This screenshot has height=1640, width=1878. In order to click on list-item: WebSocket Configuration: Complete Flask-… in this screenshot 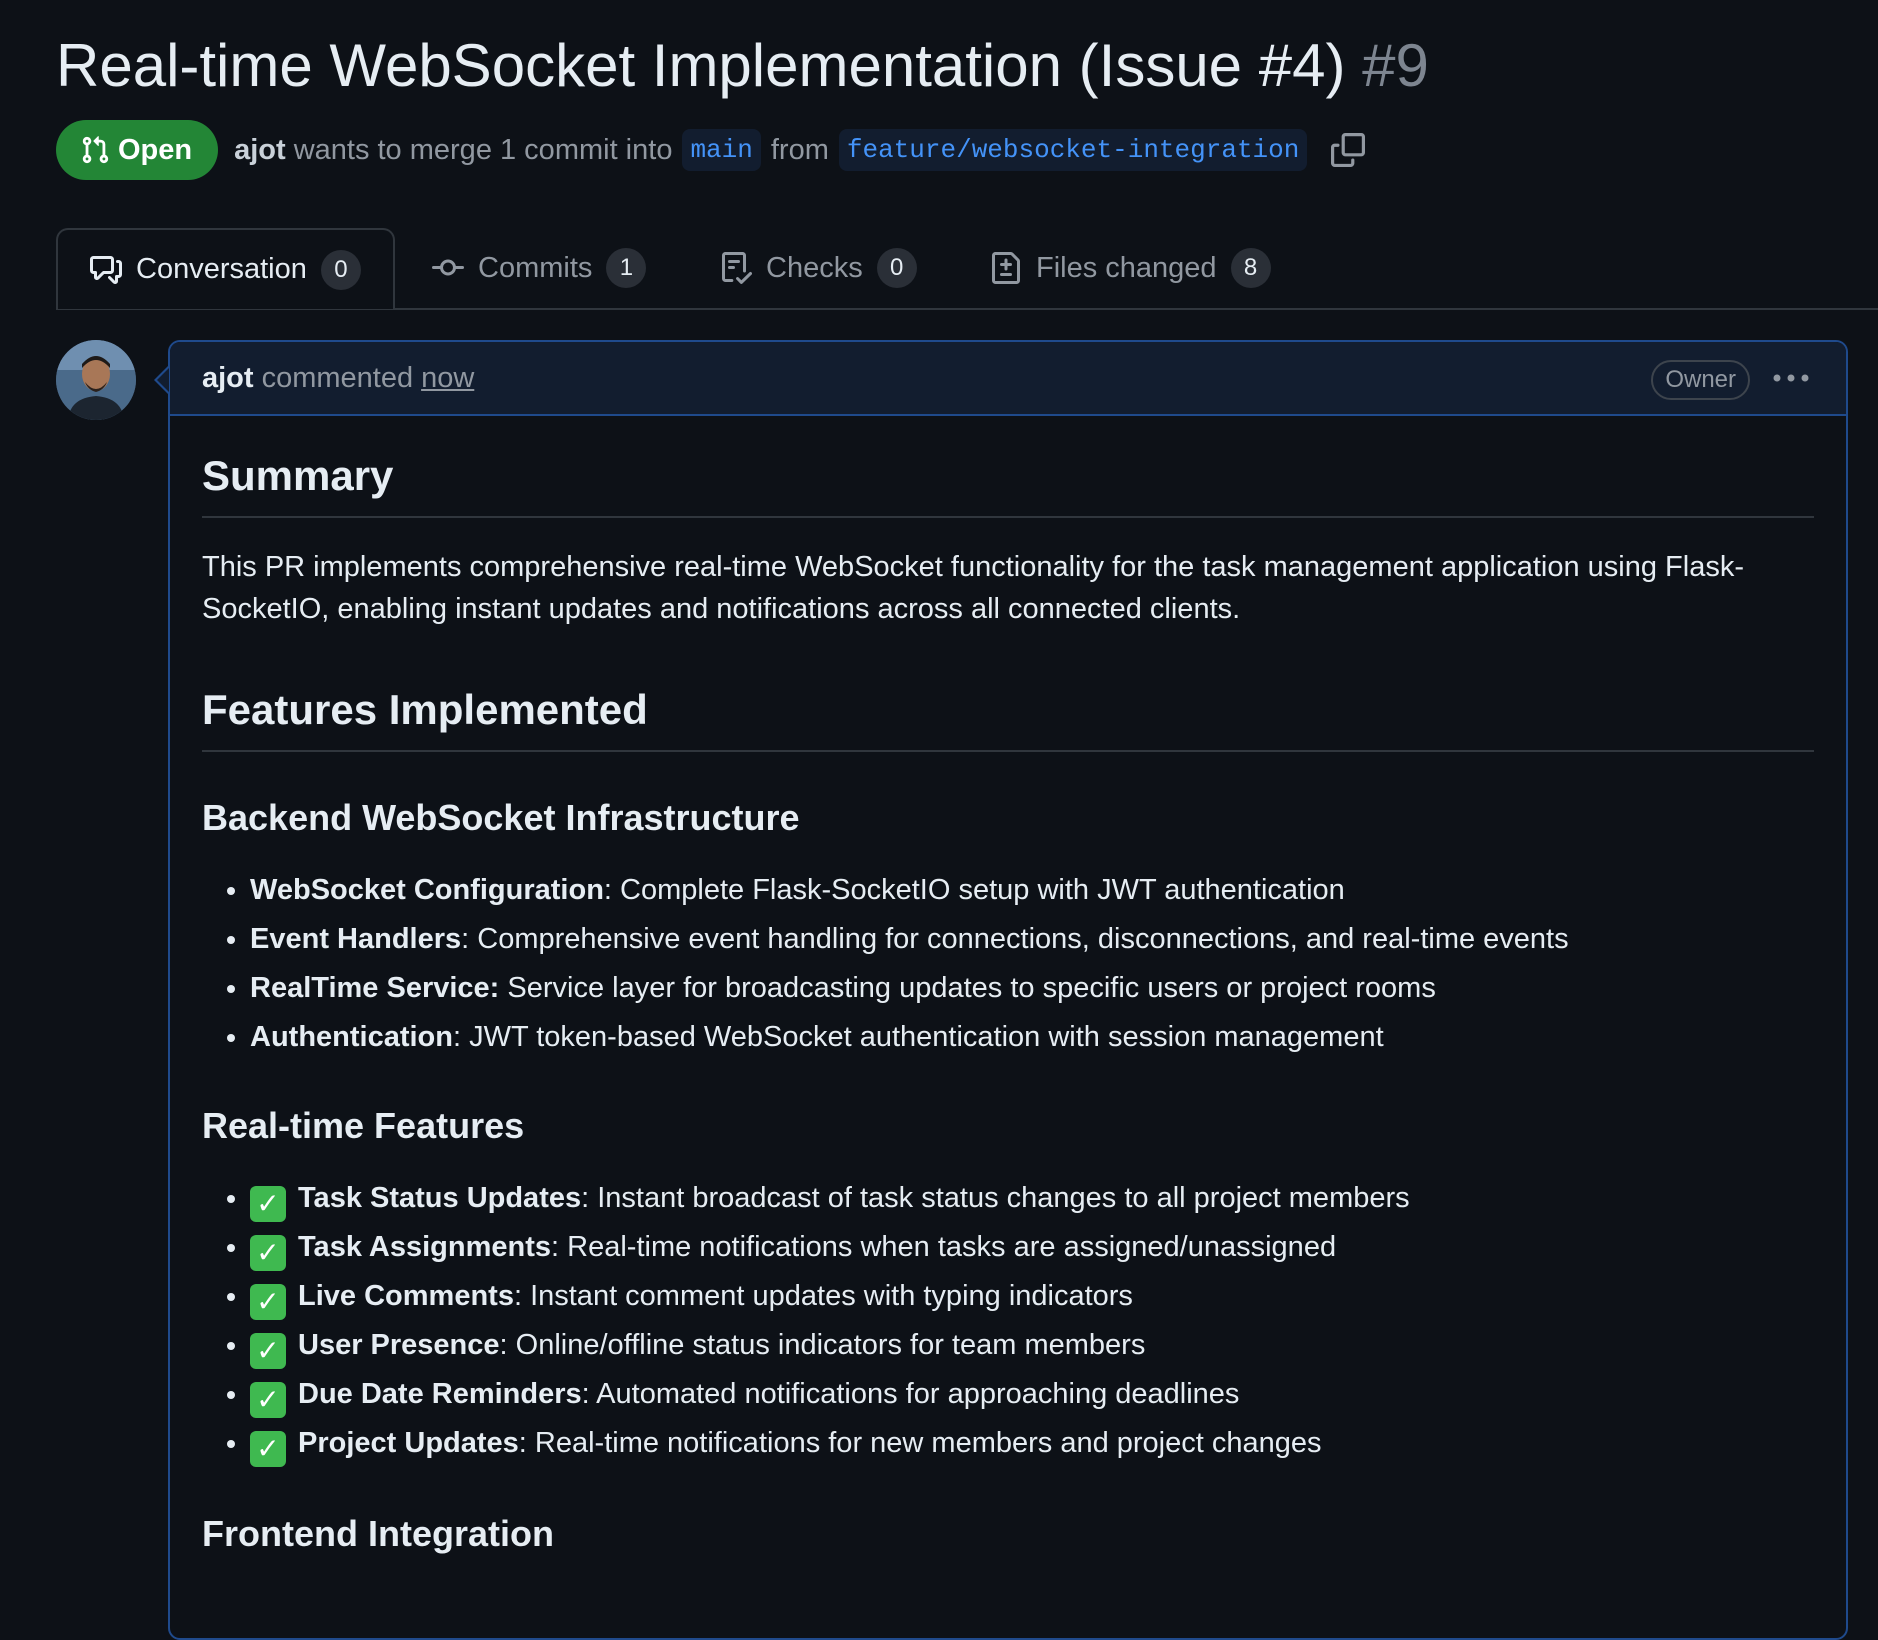, I will do `click(1032, 890)`.